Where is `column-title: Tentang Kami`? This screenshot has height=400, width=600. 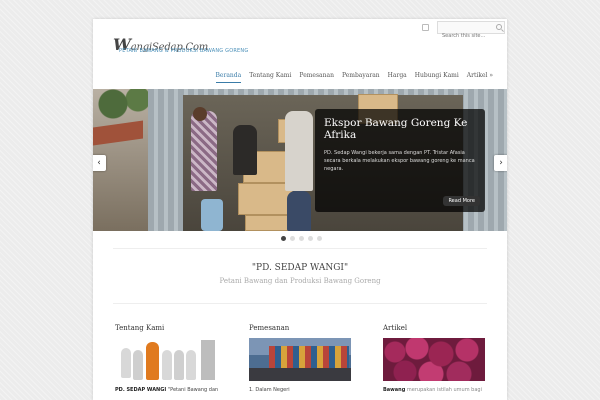 column-title: Tentang Kami is located at coordinates (167, 328).